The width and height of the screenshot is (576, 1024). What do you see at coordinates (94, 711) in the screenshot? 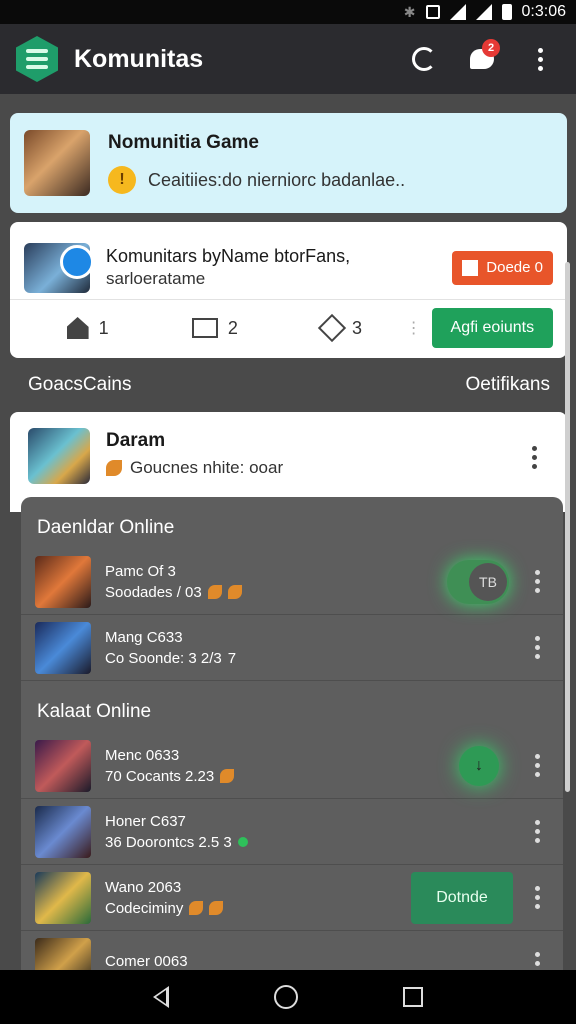
I see `group-heading: Kalaat Online` at bounding box center [94, 711].